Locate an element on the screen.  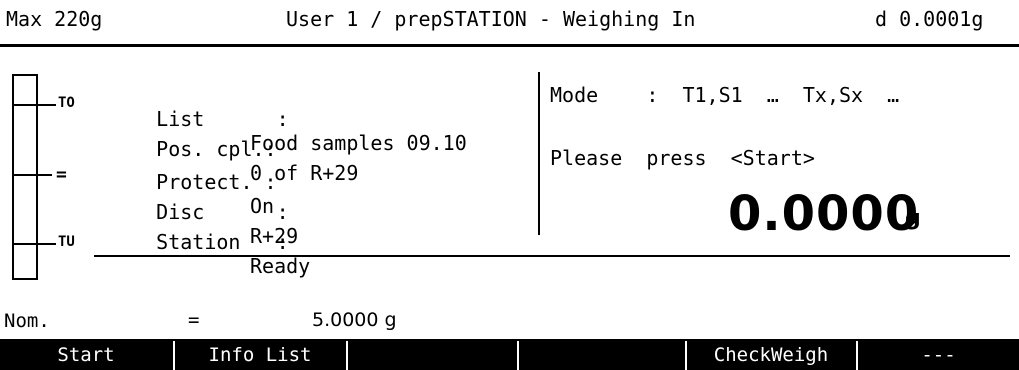
softkey-6: --- is located at coordinates (938, 354).